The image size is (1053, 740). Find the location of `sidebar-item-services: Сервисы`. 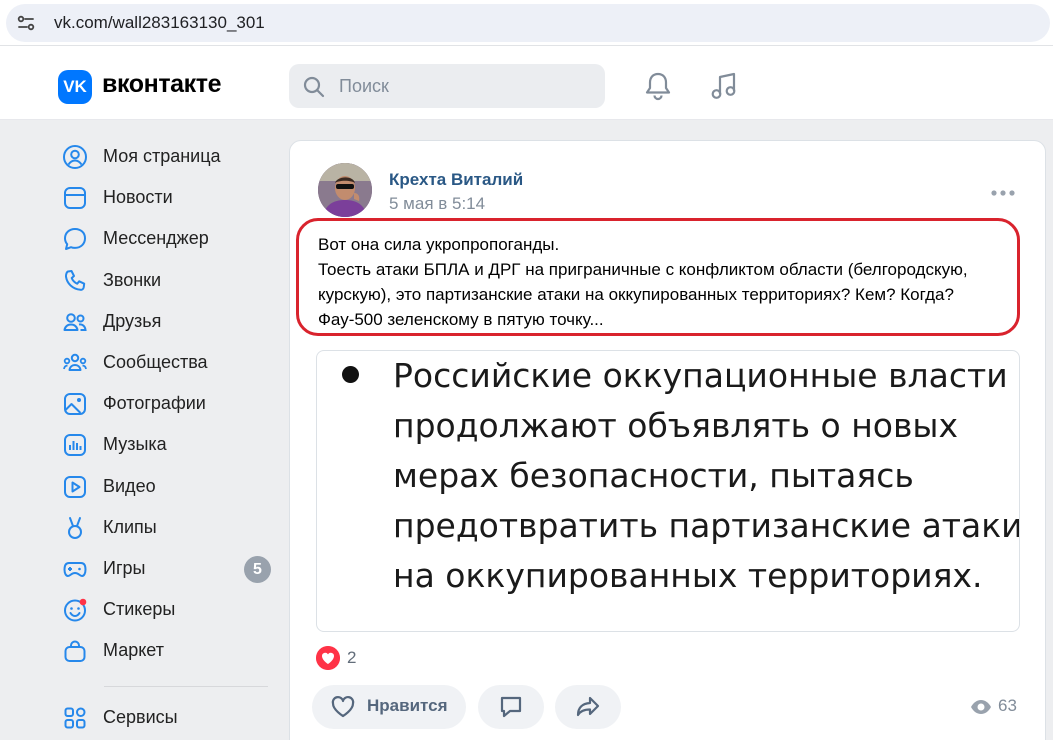

sidebar-item-services: Сервисы is located at coordinates (170, 717).